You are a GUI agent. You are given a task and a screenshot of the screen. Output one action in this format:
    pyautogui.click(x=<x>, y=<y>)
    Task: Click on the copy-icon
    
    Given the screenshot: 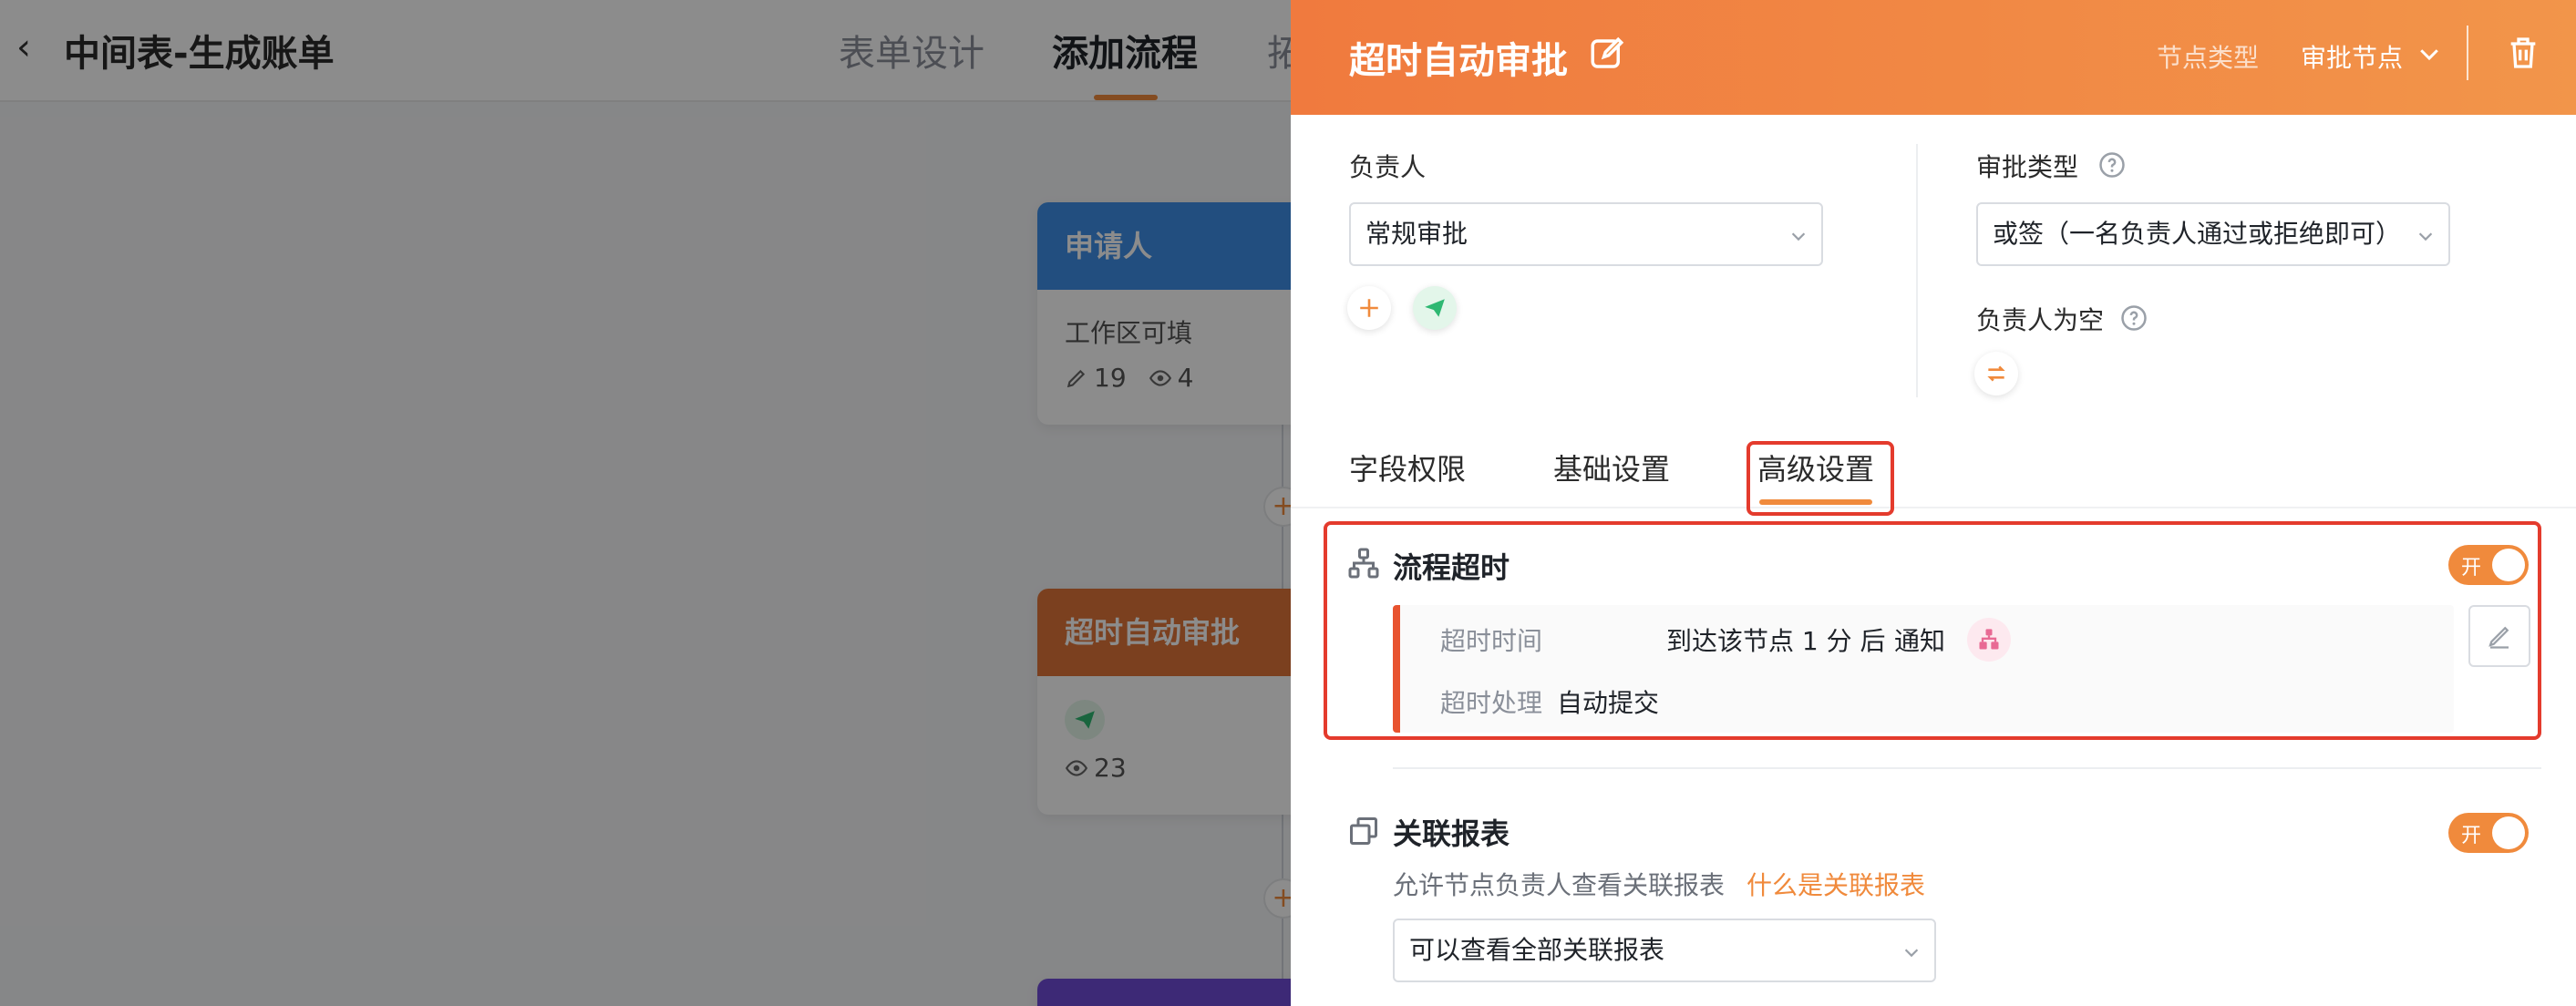 What is the action you would take?
    pyautogui.click(x=1363, y=831)
    